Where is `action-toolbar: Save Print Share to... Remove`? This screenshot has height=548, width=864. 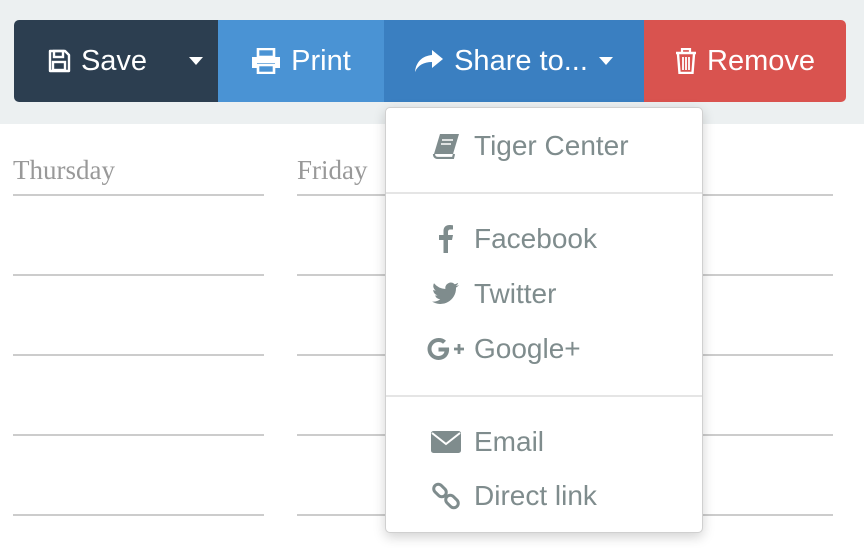
action-toolbar: Save Print Share to... Remove is located at coordinates (430, 61).